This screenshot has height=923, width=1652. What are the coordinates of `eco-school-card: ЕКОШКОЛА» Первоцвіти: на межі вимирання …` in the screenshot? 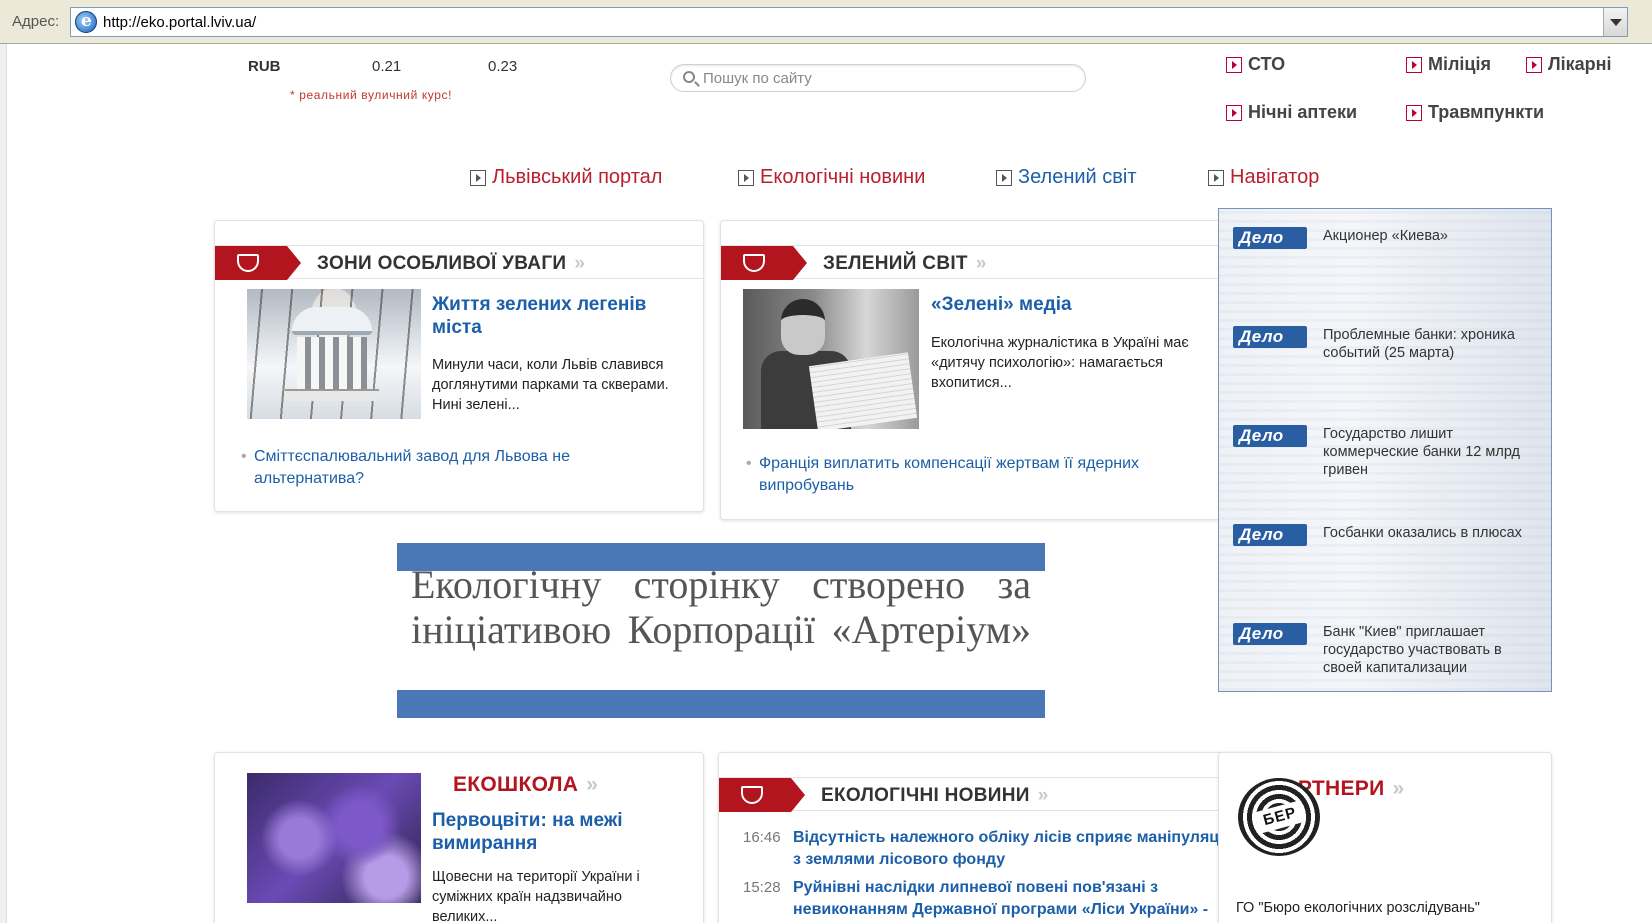 It's located at (459, 837).